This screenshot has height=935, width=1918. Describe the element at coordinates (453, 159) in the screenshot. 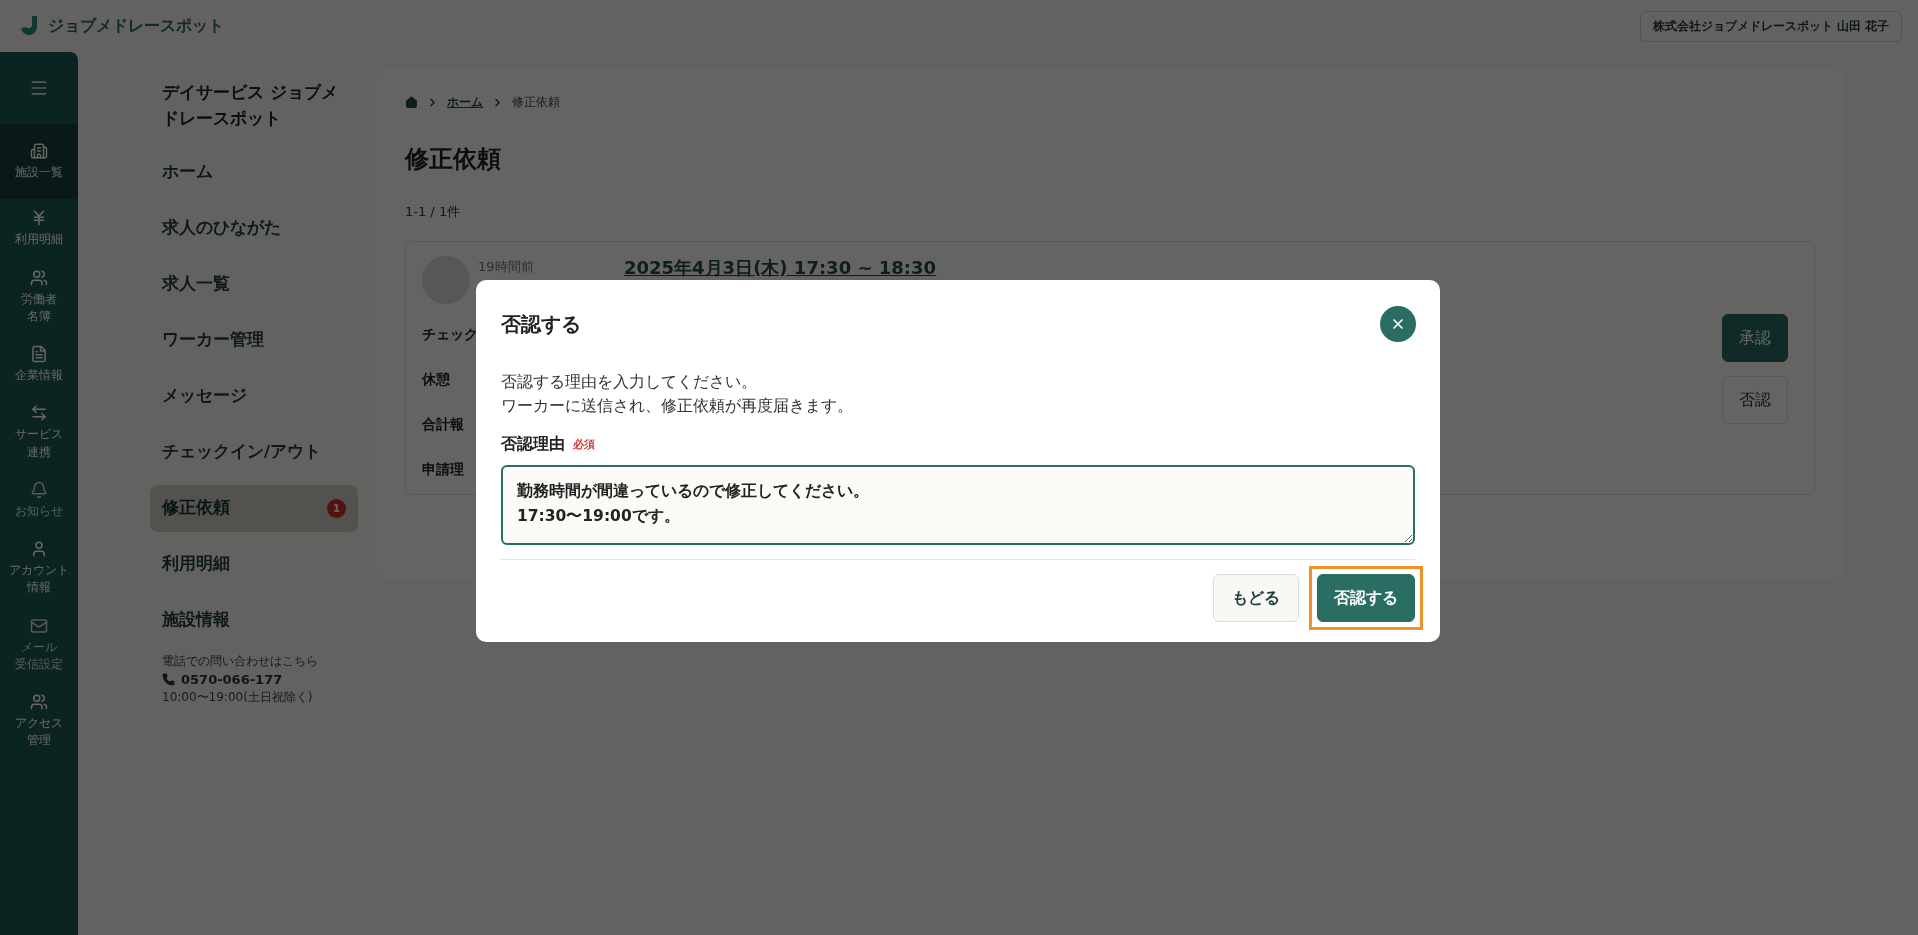

I see `page-title: 修正依頼` at that location.